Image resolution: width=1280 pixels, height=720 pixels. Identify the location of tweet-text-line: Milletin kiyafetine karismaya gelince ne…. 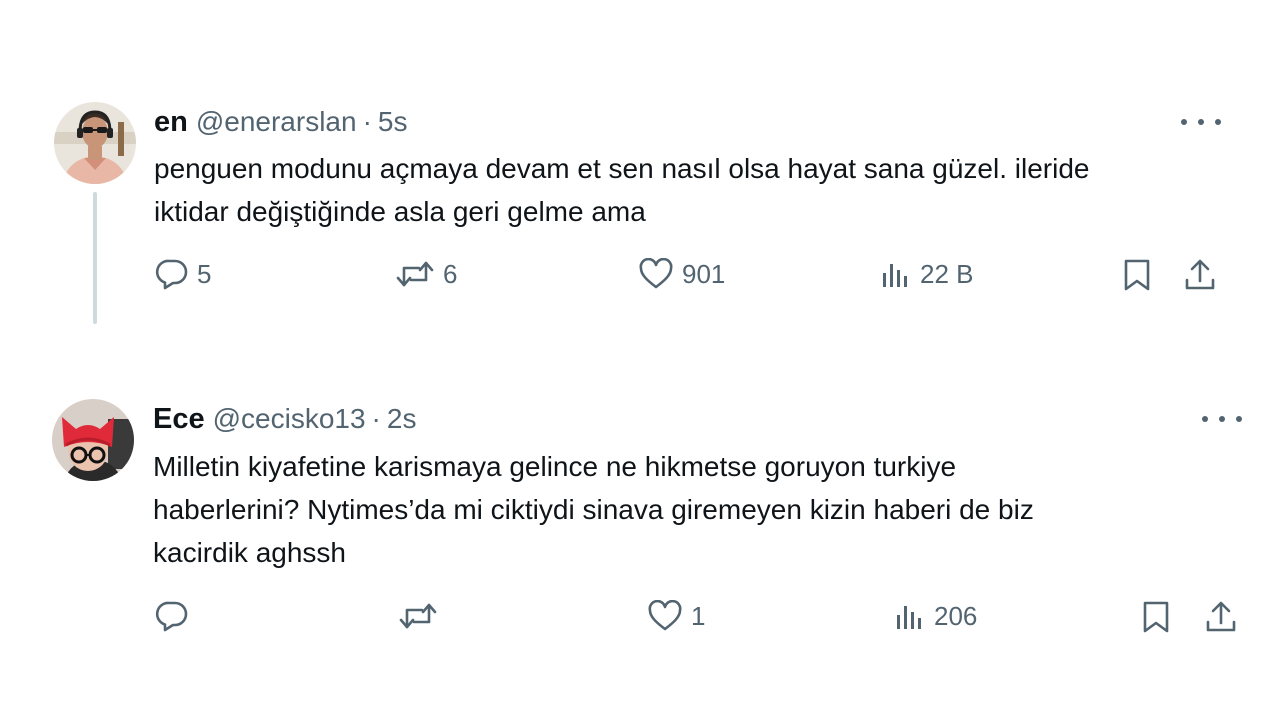
(555, 466).